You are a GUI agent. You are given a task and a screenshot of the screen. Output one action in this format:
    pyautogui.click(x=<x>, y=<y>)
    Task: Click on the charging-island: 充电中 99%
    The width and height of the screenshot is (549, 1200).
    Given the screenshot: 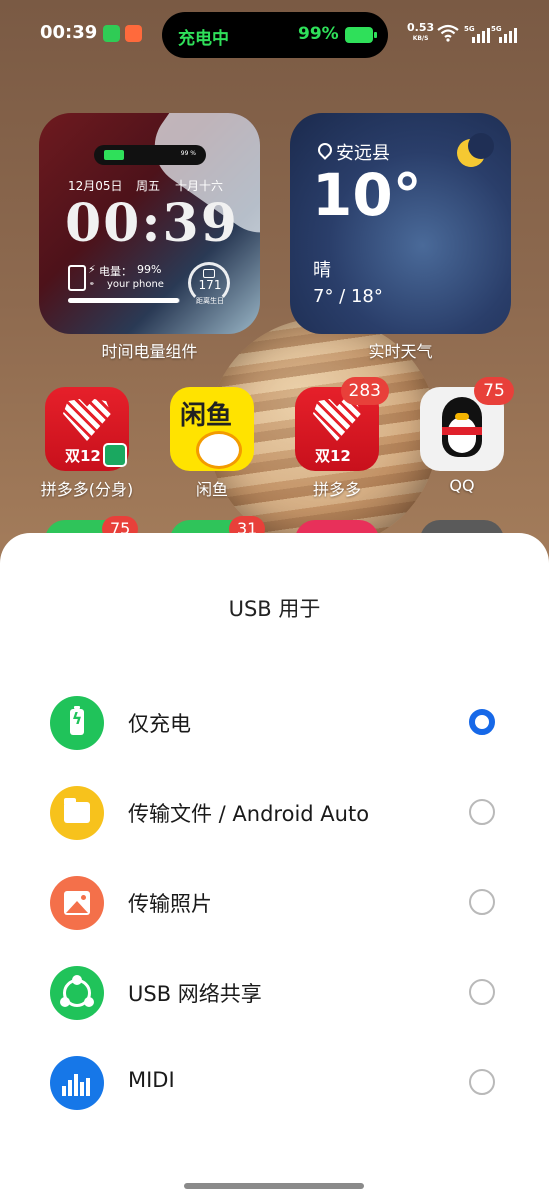 What is the action you would take?
    pyautogui.click(x=275, y=35)
    